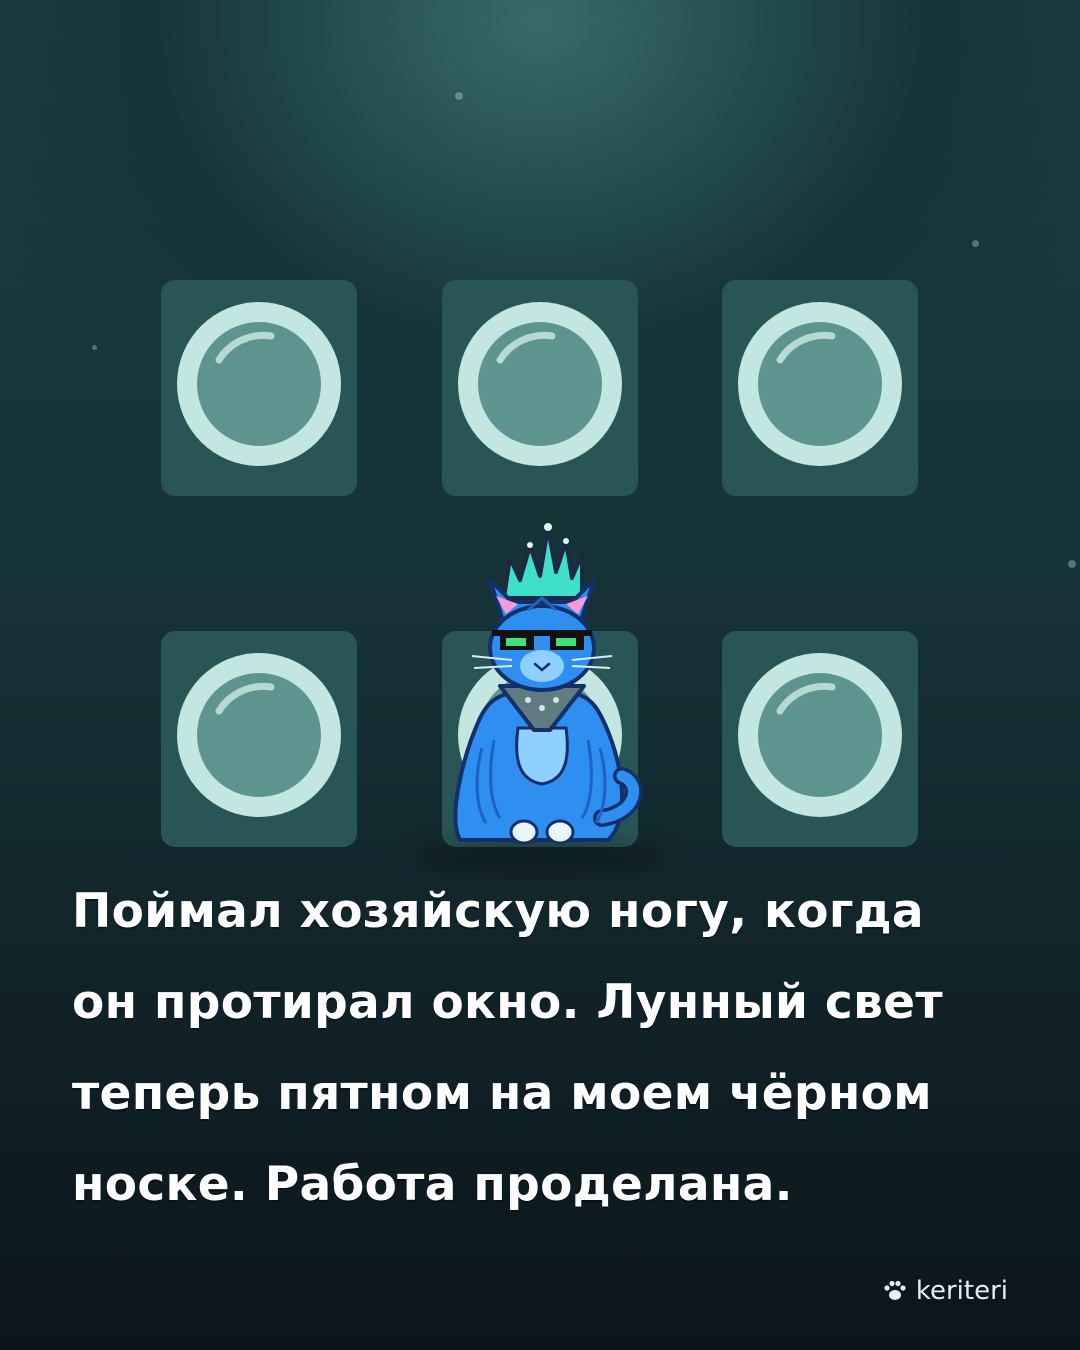 Image resolution: width=1080 pixels, height=1350 pixels. Describe the element at coordinates (498, 911) in the screenshot. I see `caption-line: Поймал хозяйскую ногу, когда` at that location.